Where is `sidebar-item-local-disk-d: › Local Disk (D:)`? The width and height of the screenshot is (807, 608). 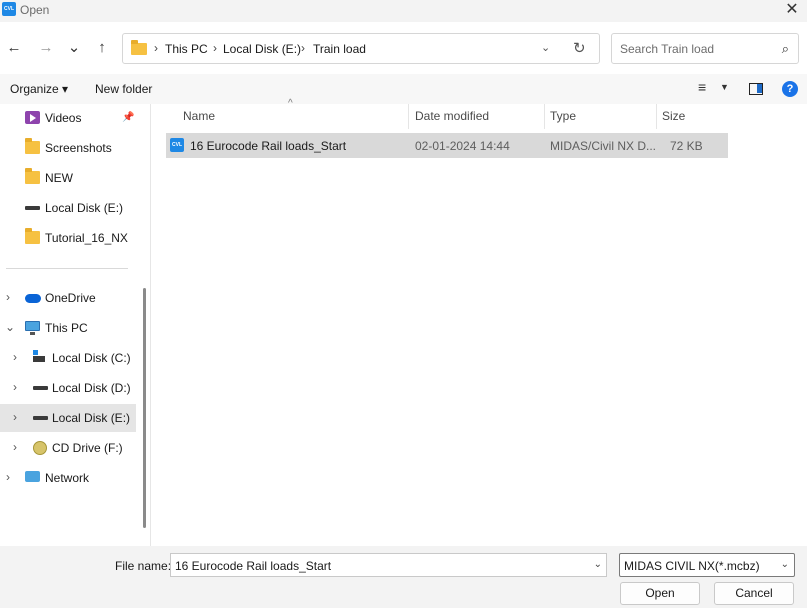 sidebar-item-local-disk-d: › Local Disk (D:) is located at coordinates (68, 388).